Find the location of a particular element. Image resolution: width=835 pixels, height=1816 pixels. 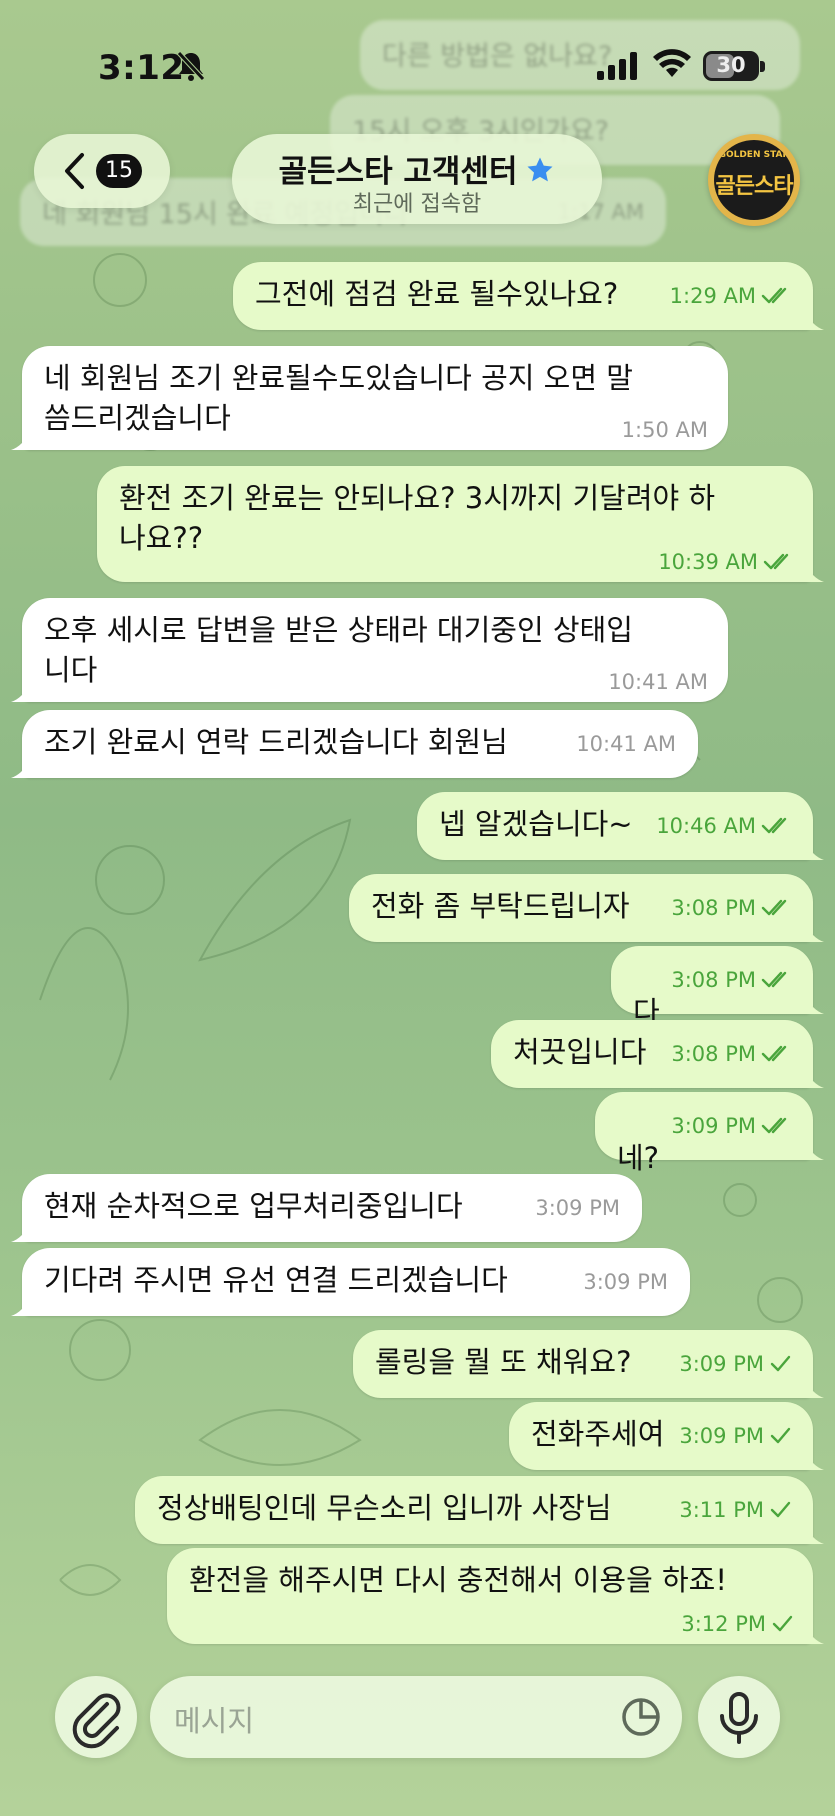

outgoing-message-bubble: 3:08 PM 전화 좀 부탁드립니자 is located at coordinates (586, 908).